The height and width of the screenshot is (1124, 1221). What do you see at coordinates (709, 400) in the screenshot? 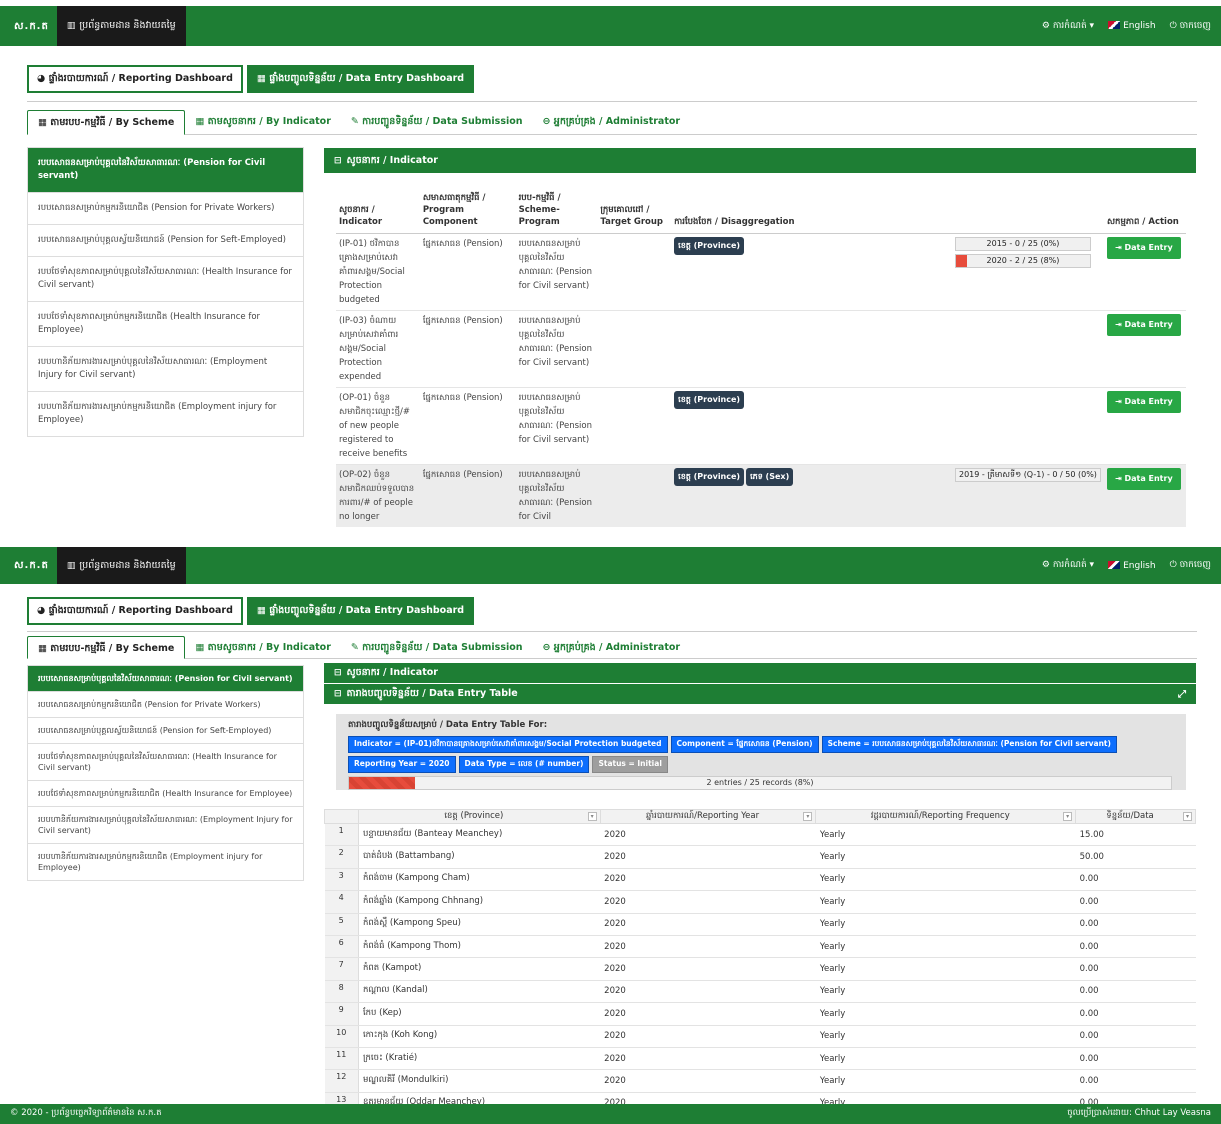
I see `disaggregation-badge: ខេត្ត (Province)` at bounding box center [709, 400].